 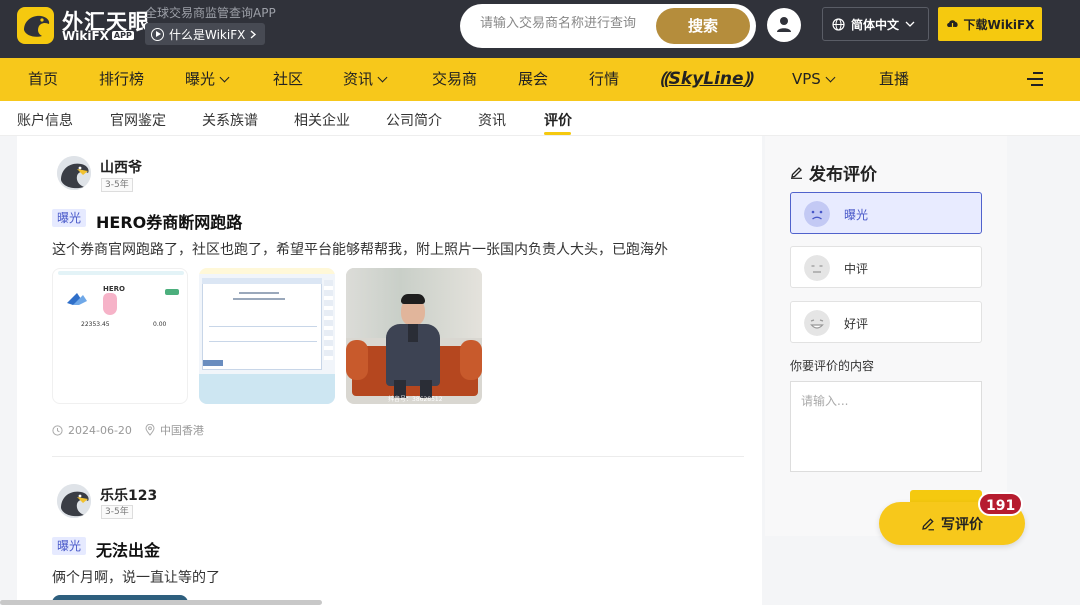 What do you see at coordinates (136, 578) in the screenshot?
I see `review-body: 俩个月啊，说一直让等的了` at bounding box center [136, 578].